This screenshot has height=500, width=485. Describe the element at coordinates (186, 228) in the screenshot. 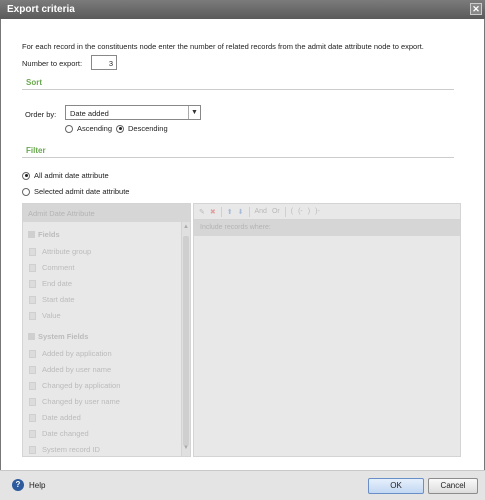

I see `scroll-up-icon: ▲` at that location.